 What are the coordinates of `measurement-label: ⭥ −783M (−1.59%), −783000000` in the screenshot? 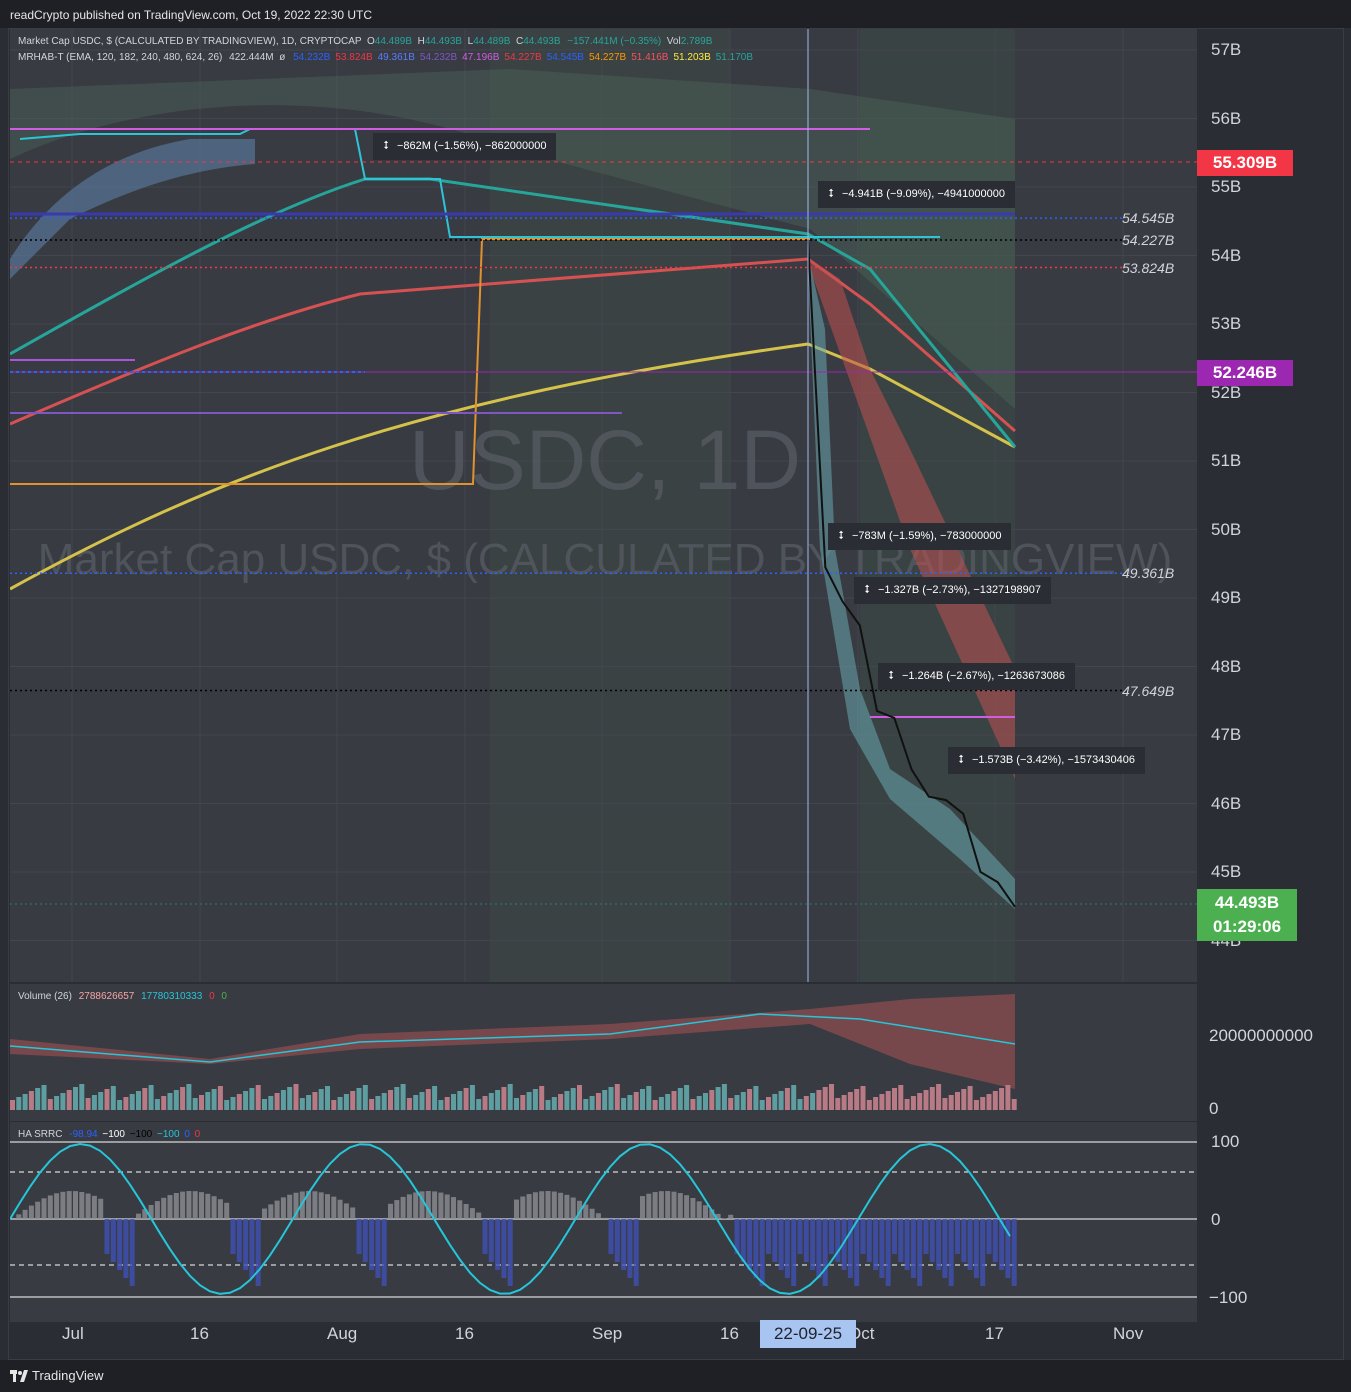 It's located at (920, 536).